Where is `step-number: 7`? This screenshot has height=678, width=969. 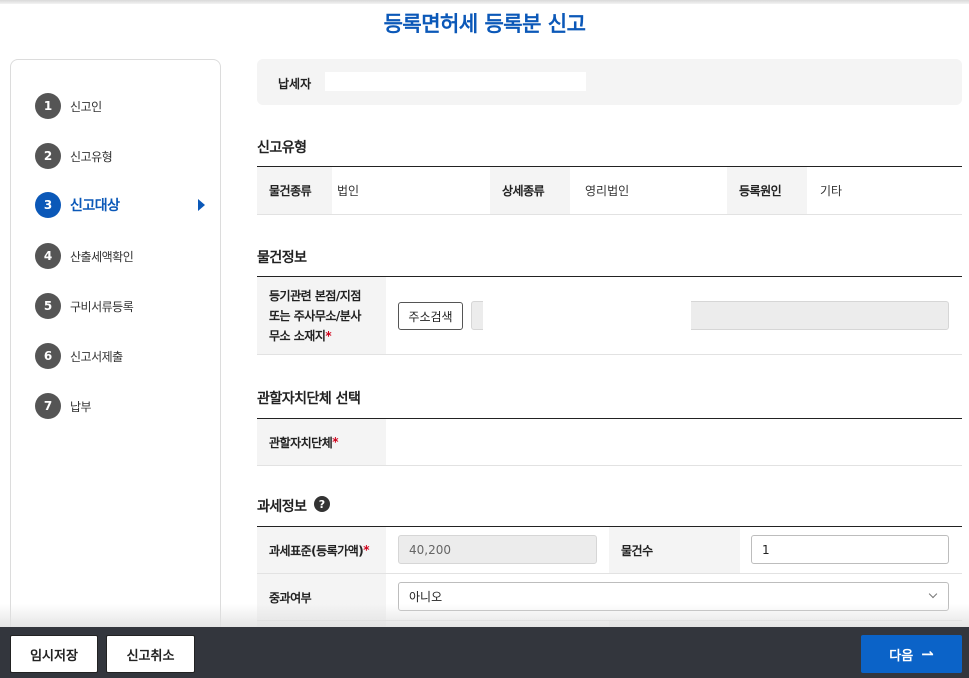
step-number: 7 is located at coordinates (48, 406).